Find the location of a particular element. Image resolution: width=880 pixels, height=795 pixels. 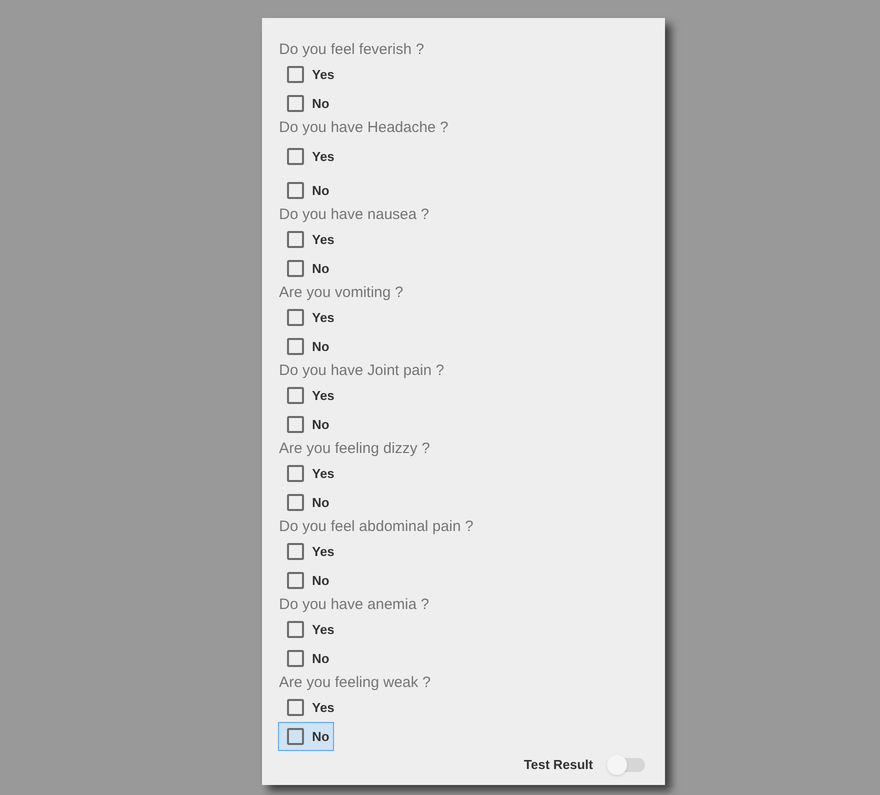

question-text: Do you feel abdominal pain ? is located at coordinates (376, 527).